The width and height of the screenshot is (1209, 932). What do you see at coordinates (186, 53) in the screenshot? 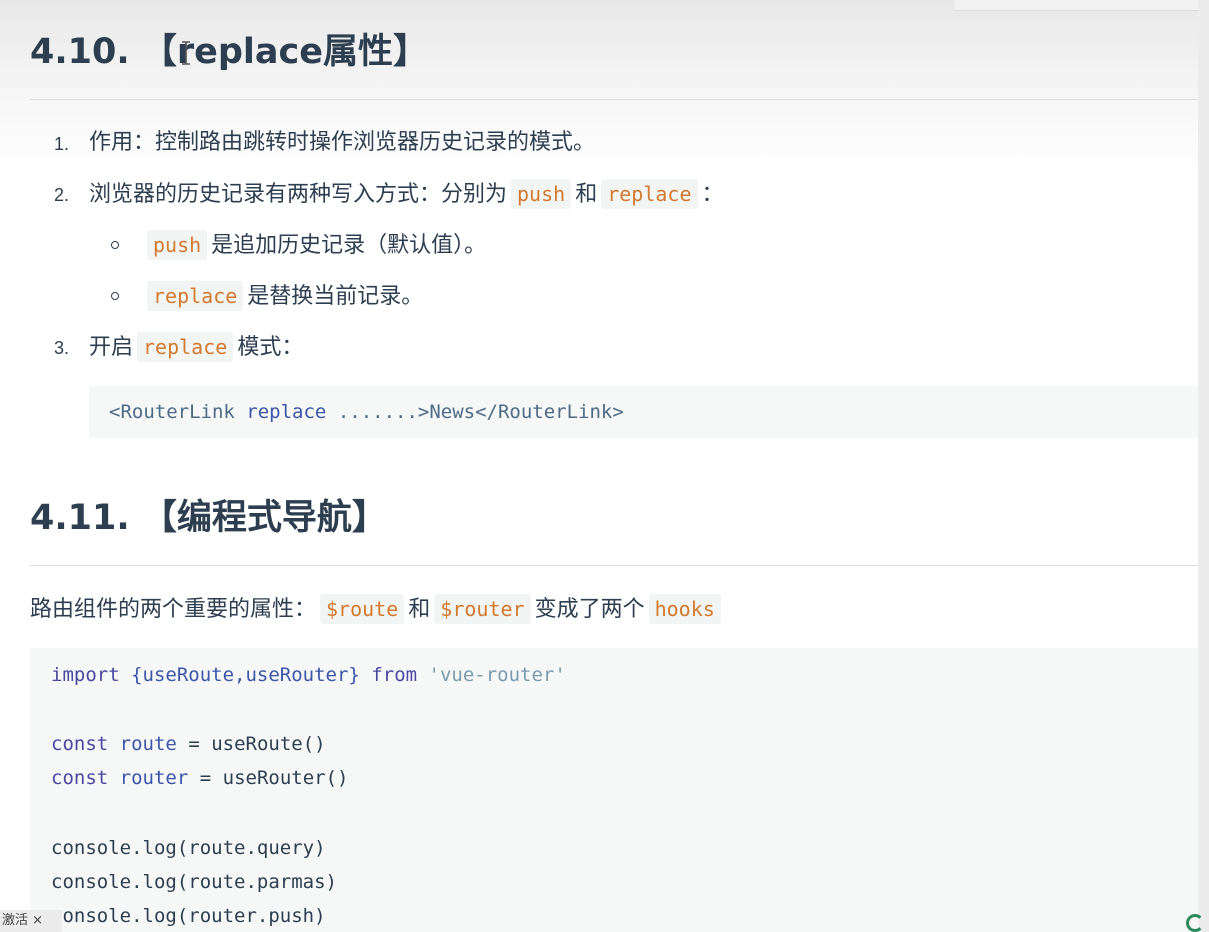
I see `text-cursor-icon` at bounding box center [186, 53].